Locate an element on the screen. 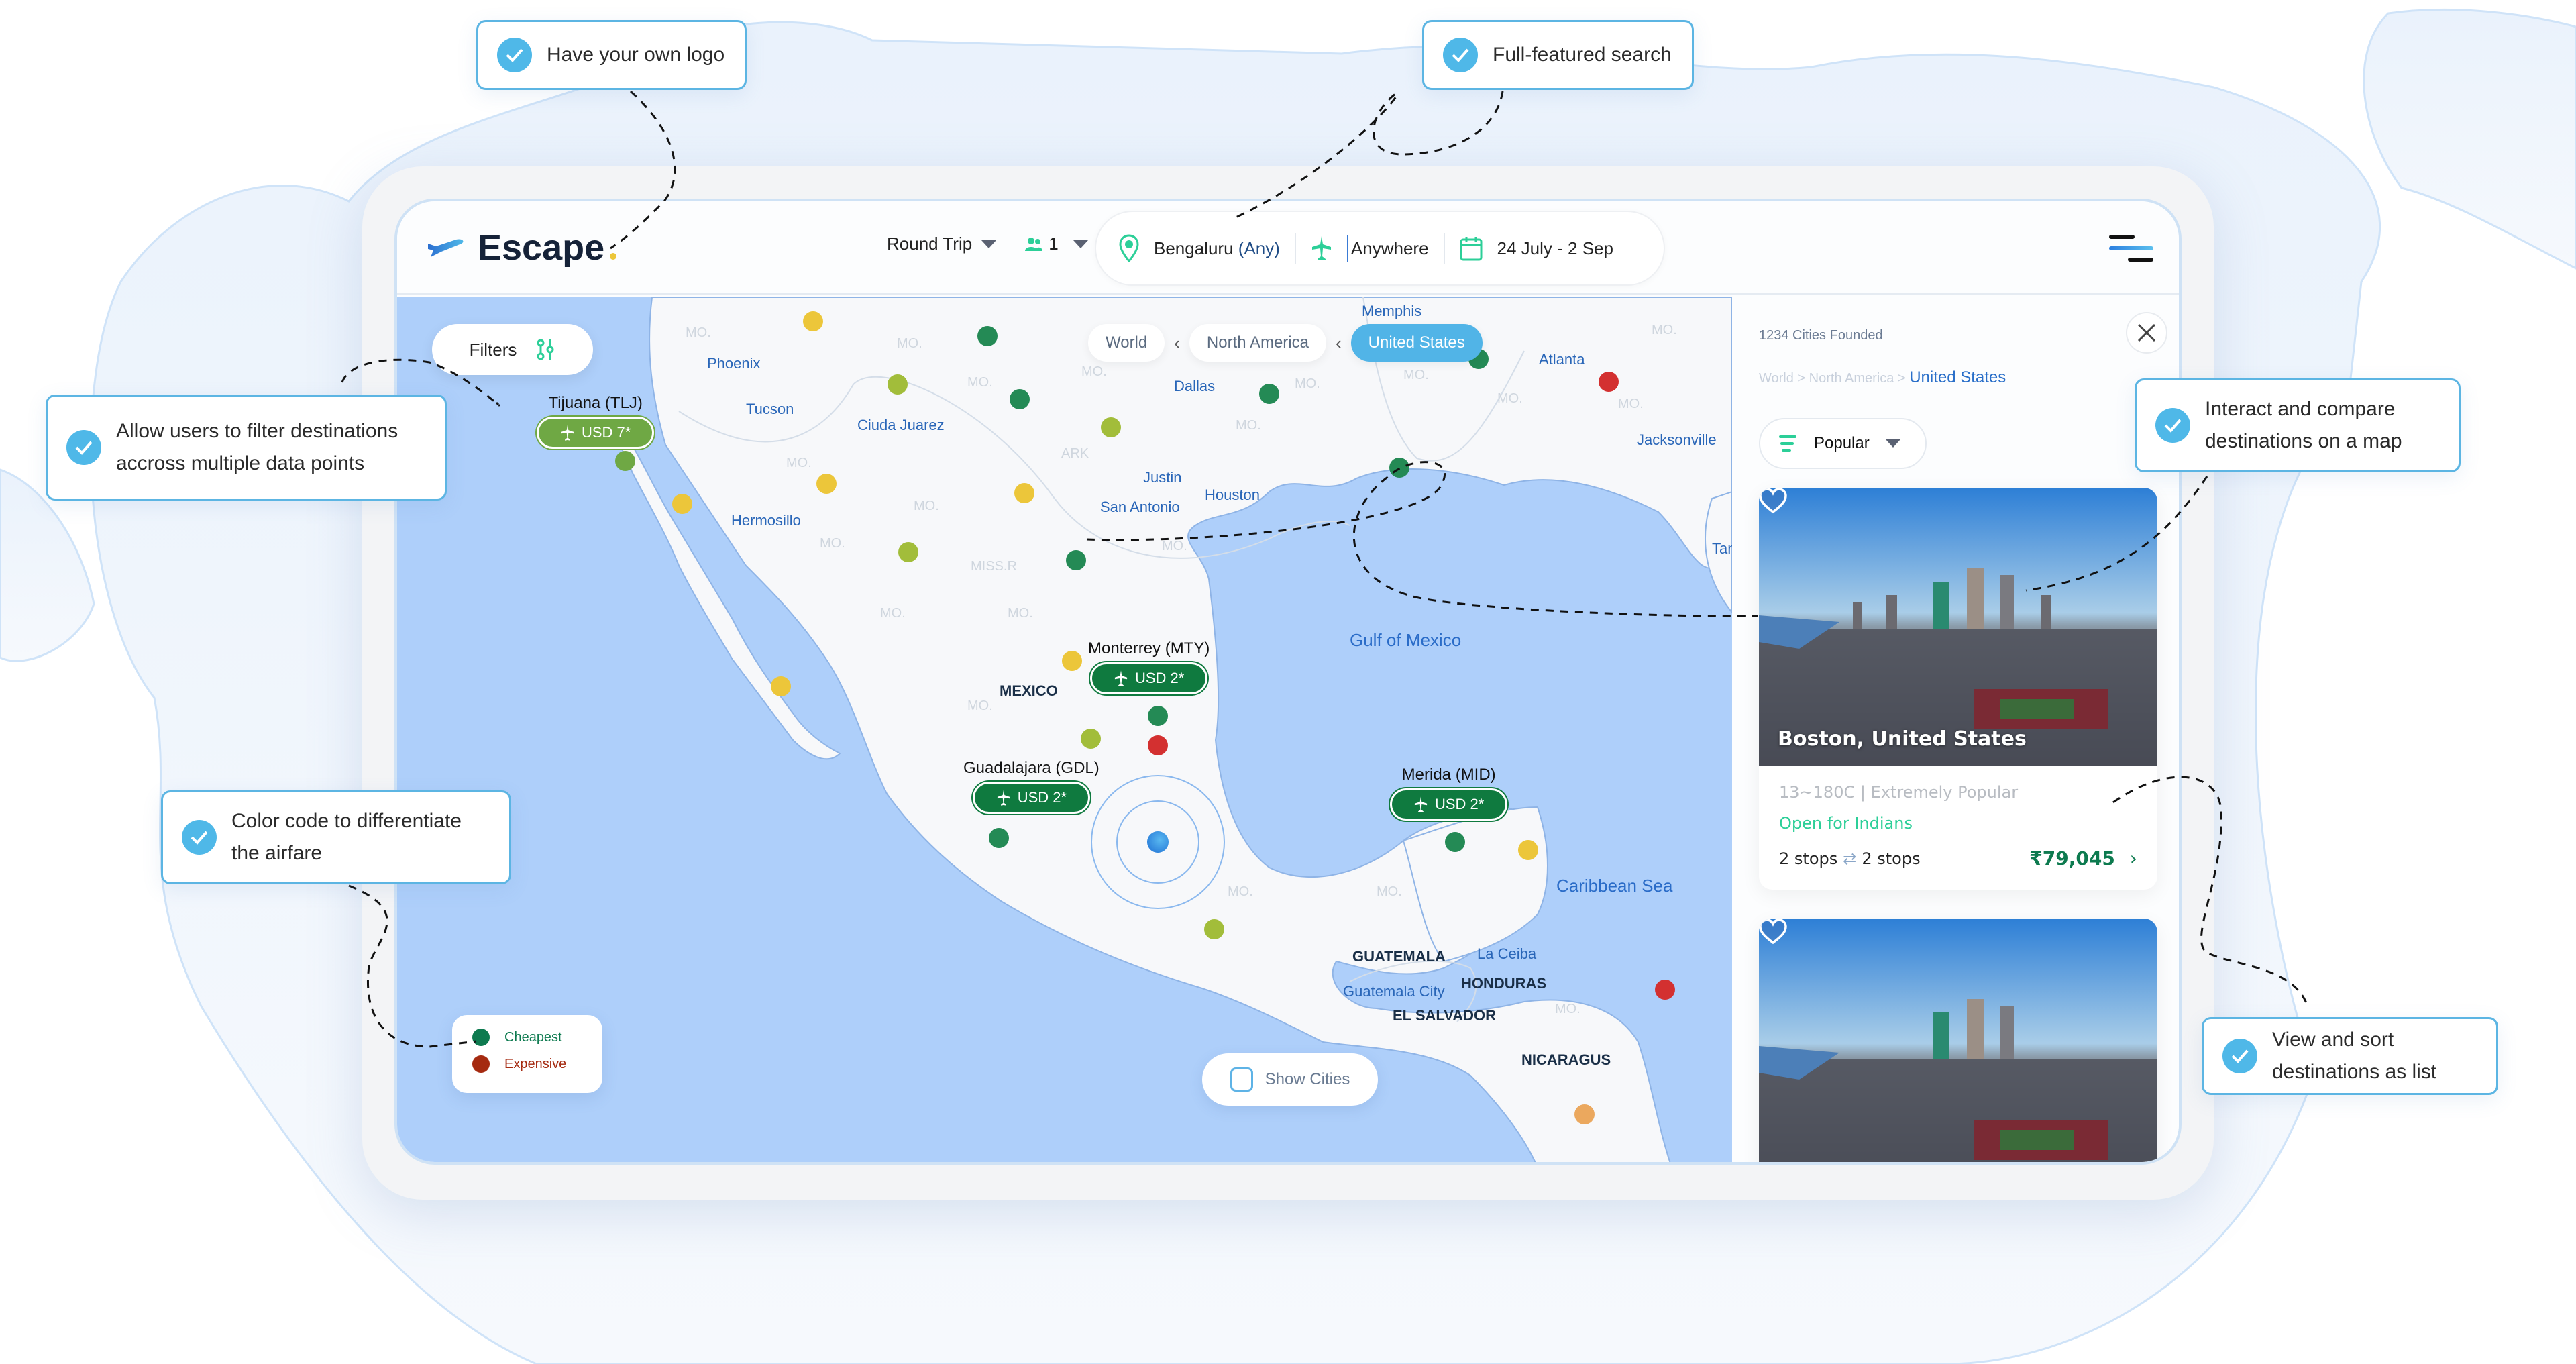  city-label: Houston is located at coordinates (1232, 495).